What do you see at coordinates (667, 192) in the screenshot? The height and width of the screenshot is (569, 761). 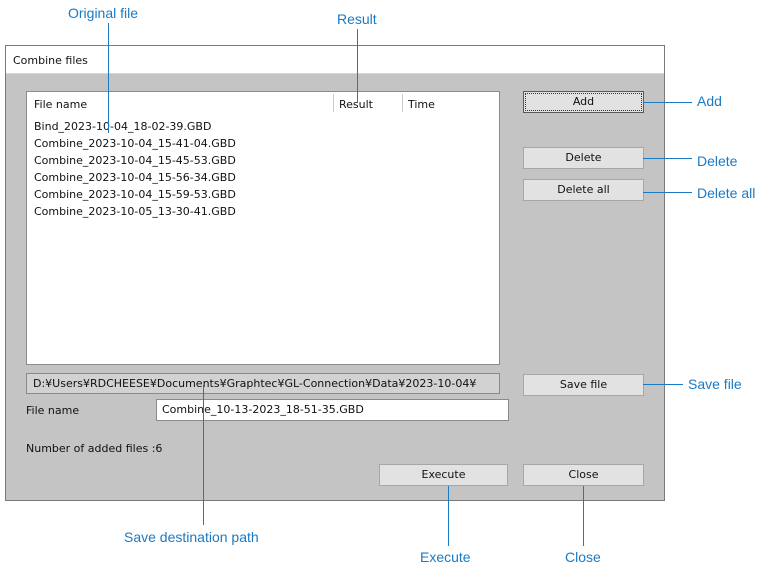 I see `leader-line-delete-all` at bounding box center [667, 192].